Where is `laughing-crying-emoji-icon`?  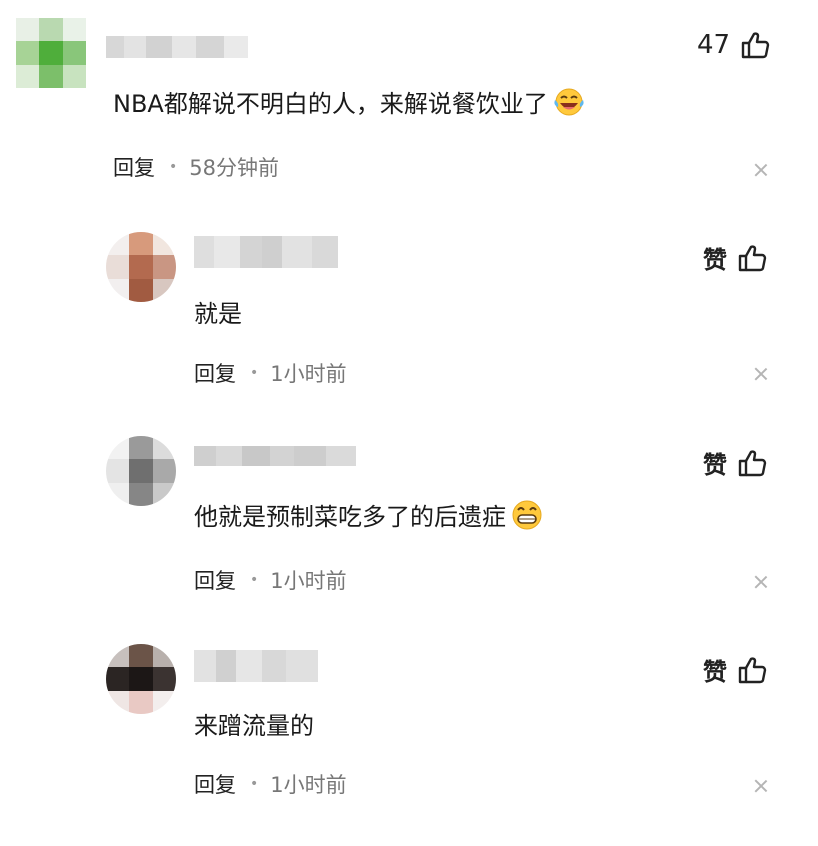
laughing-crying-emoji-icon is located at coordinates (569, 101).